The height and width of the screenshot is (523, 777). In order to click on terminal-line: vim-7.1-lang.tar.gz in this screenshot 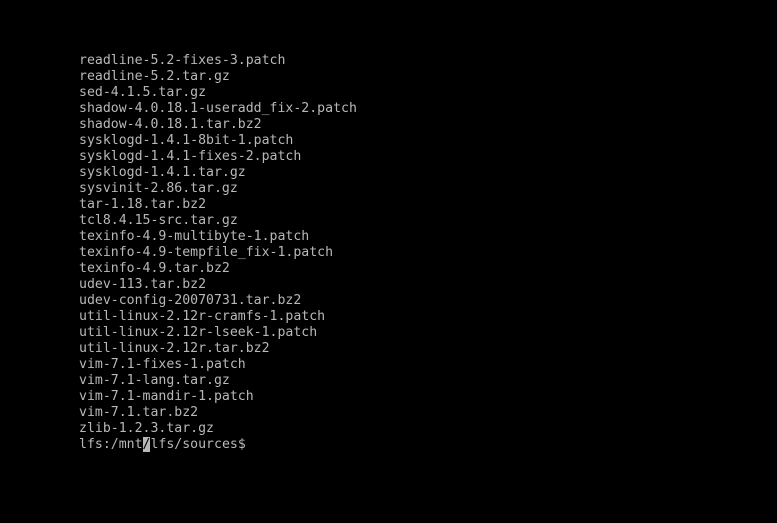, I will do `click(154, 380)`.